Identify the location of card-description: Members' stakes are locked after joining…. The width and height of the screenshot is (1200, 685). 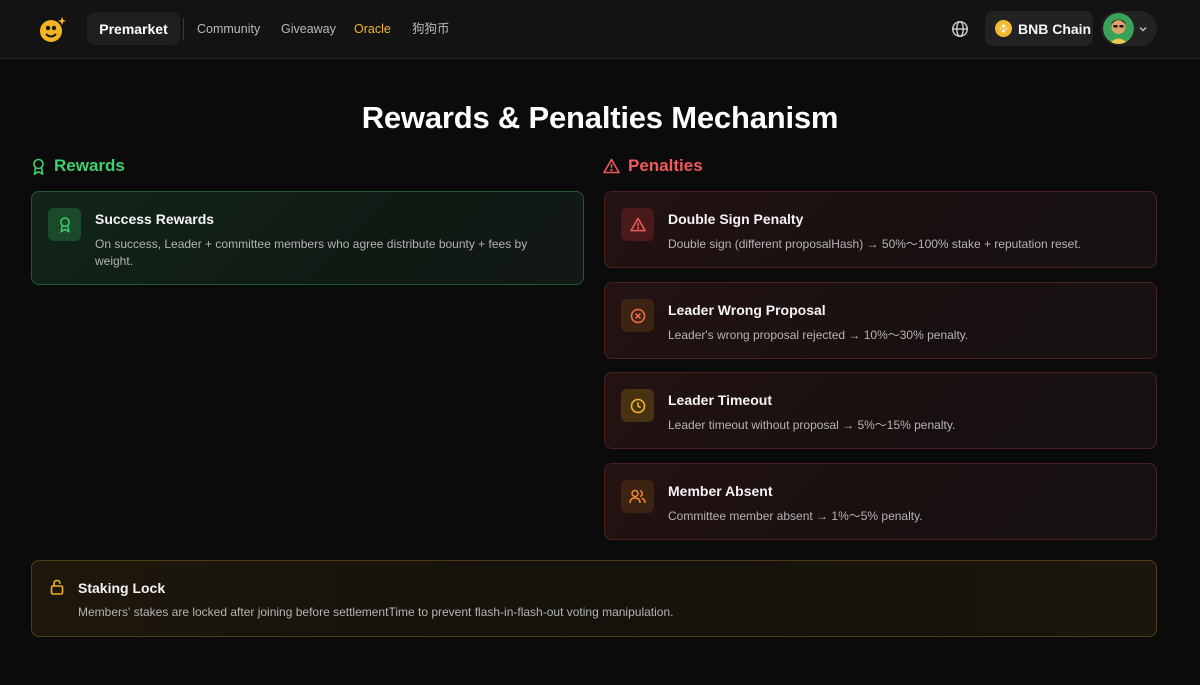
(376, 612).